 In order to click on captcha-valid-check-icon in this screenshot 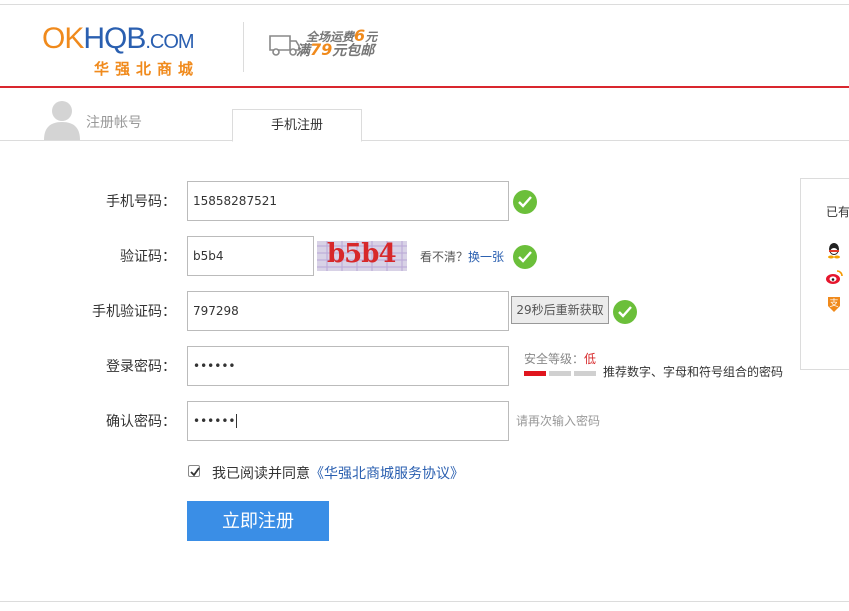, I will do `click(525, 257)`.